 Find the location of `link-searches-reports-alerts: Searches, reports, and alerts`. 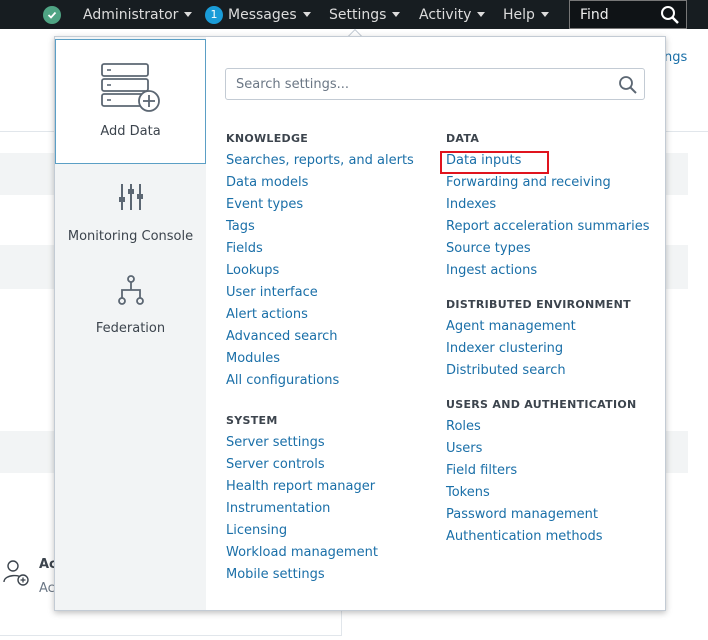

link-searches-reports-alerts: Searches, reports, and alerts is located at coordinates (331, 161).